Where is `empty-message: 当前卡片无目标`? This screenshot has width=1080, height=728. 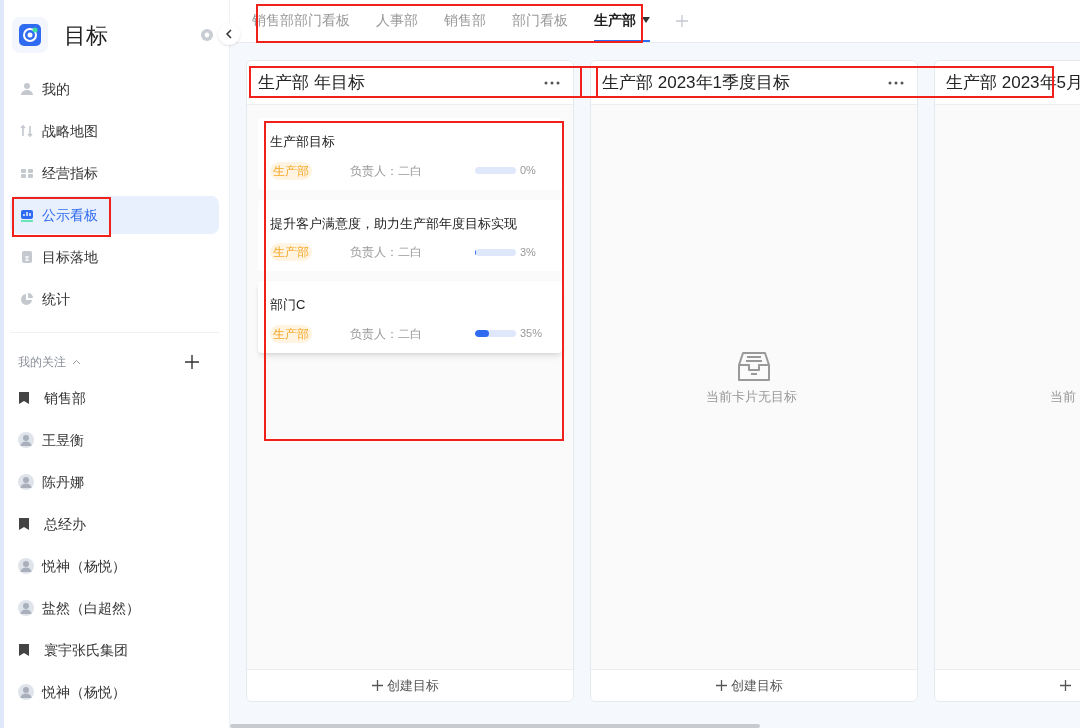 empty-message: 当前卡片无目标 is located at coordinates (751, 396).